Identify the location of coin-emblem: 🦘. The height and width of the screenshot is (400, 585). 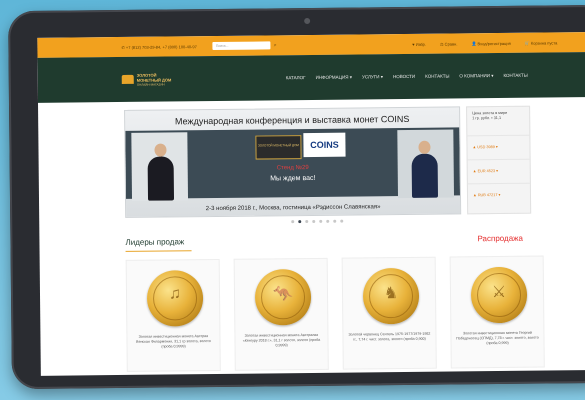
(283, 295).